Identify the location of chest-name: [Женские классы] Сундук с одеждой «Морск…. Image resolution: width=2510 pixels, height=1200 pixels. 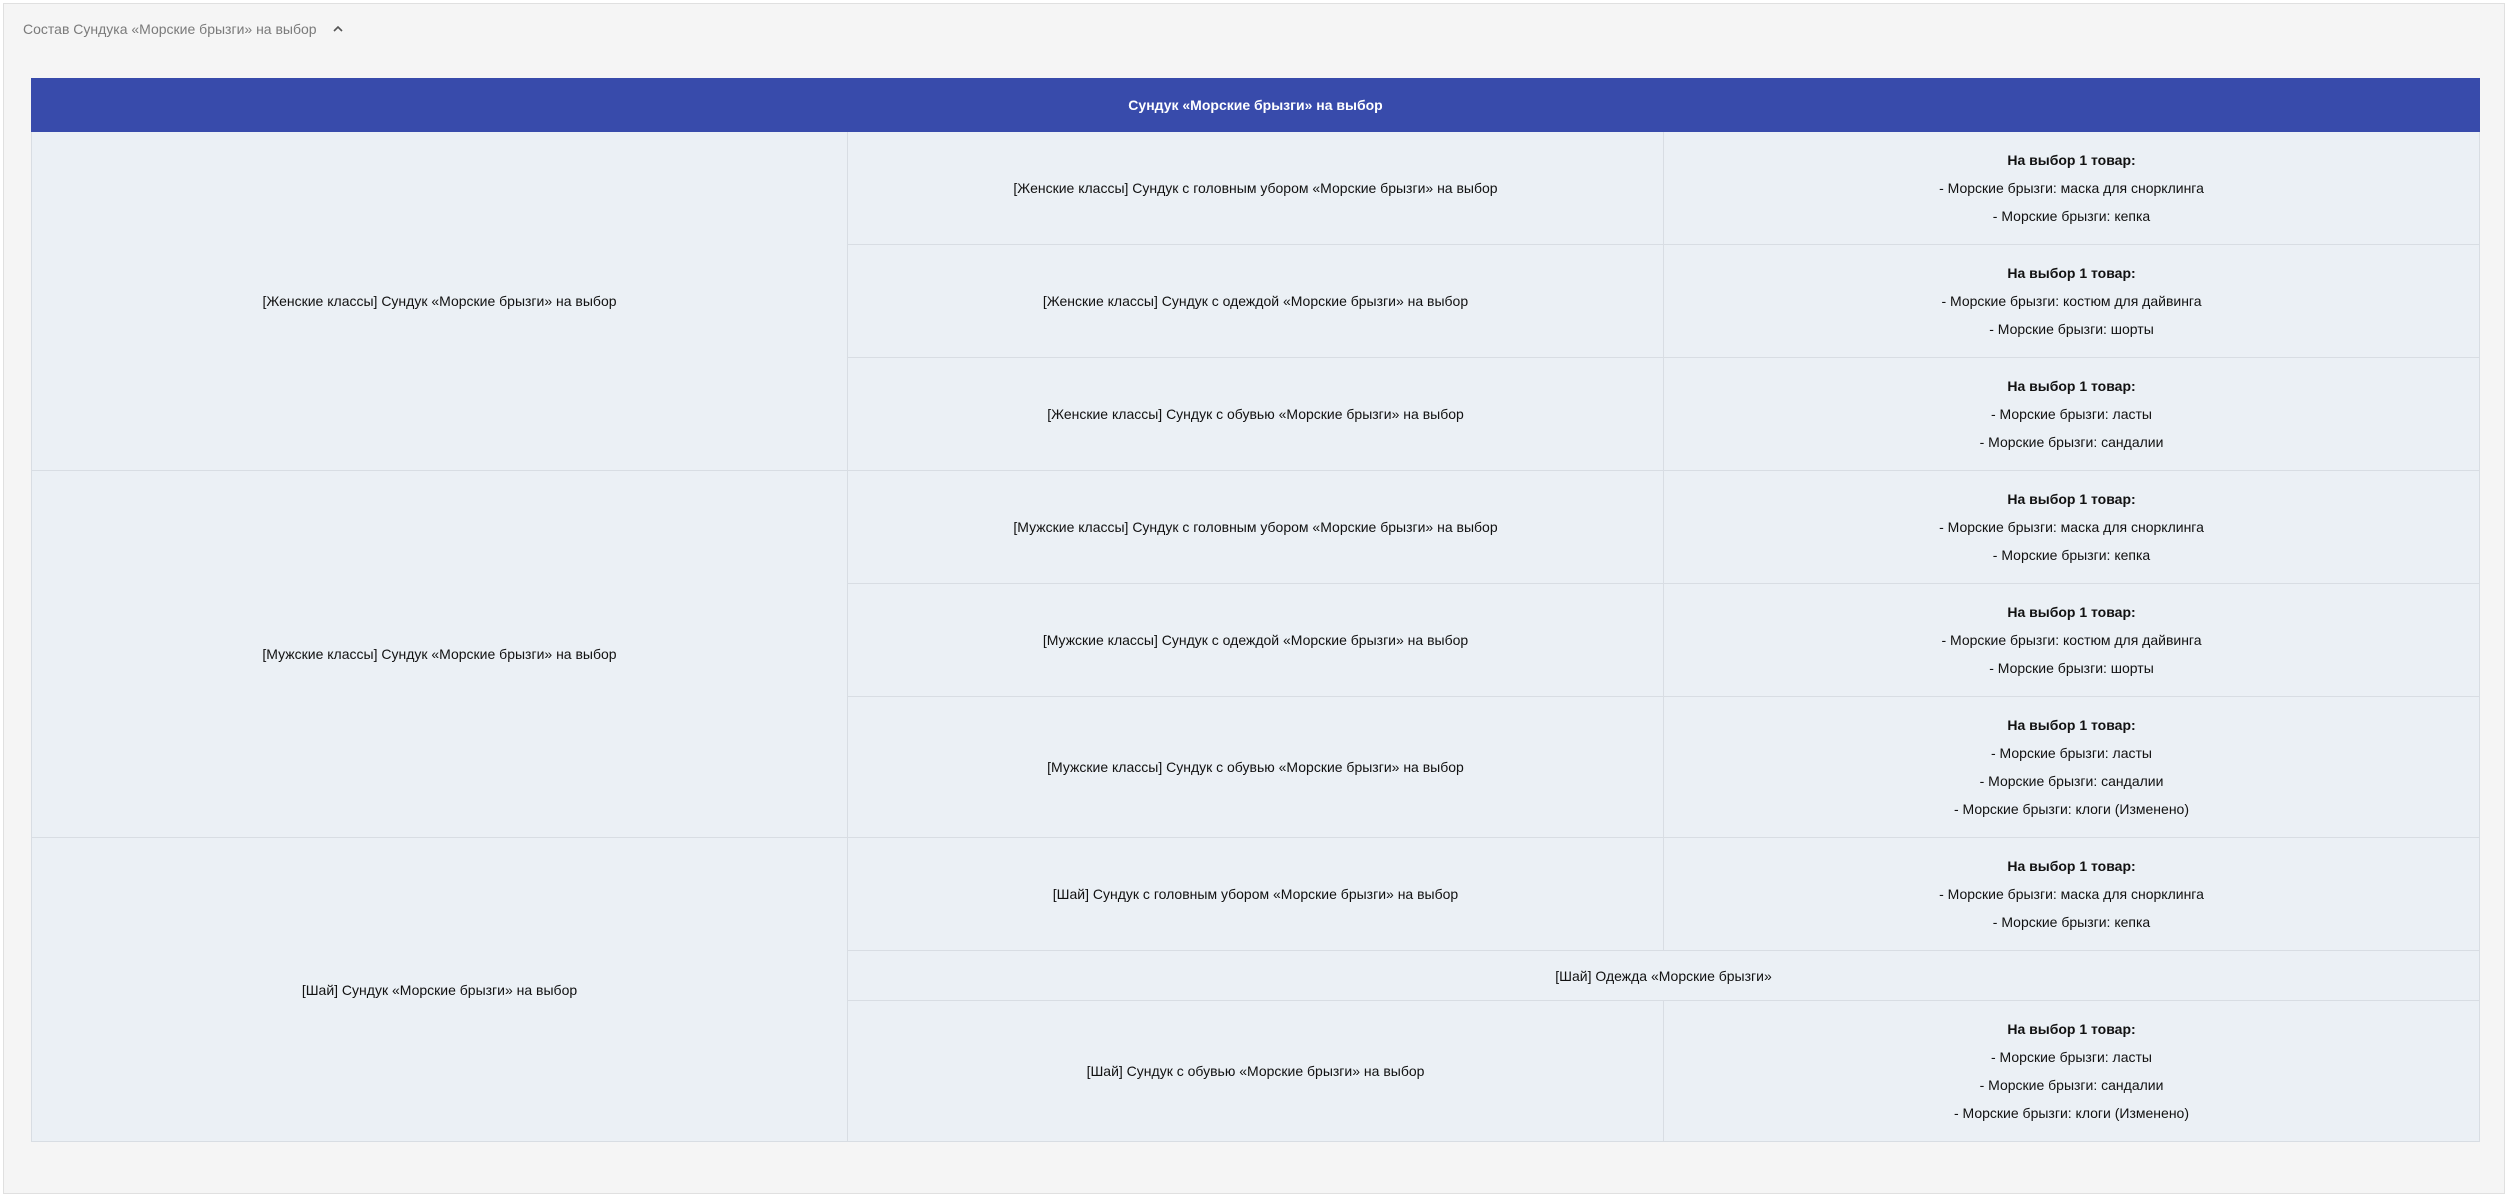
(1255, 301).